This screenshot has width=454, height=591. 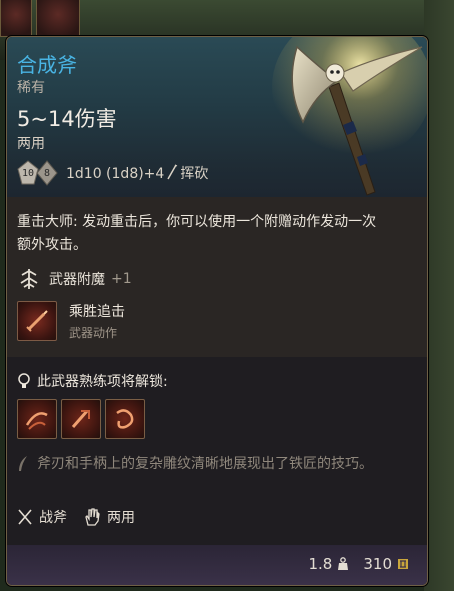 I want to click on price-stat: 310, so click(x=386, y=564).